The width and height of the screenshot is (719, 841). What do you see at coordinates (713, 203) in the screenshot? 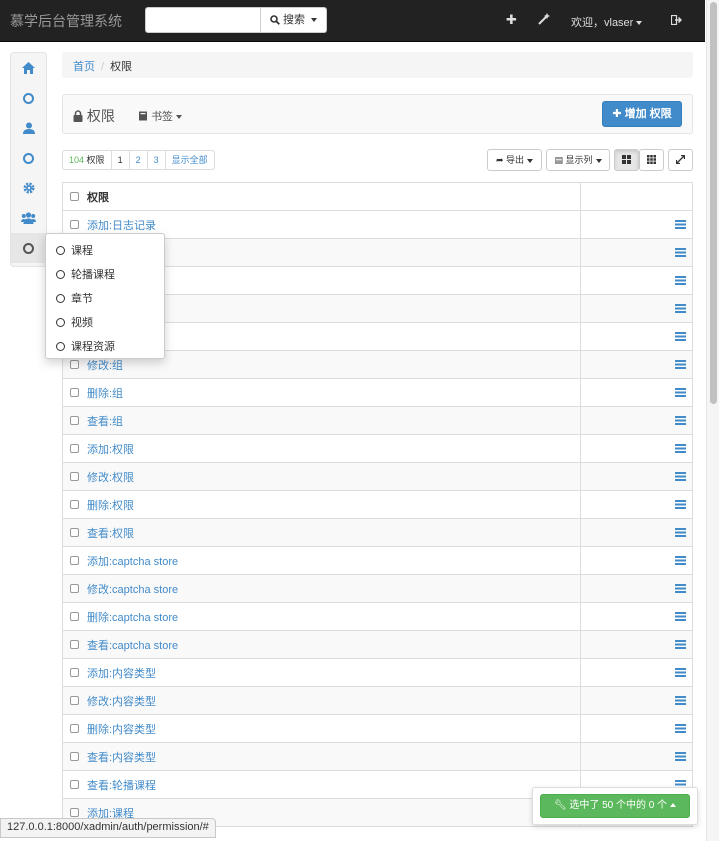
I see `scrollbar-thumb` at bounding box center [713, 203].